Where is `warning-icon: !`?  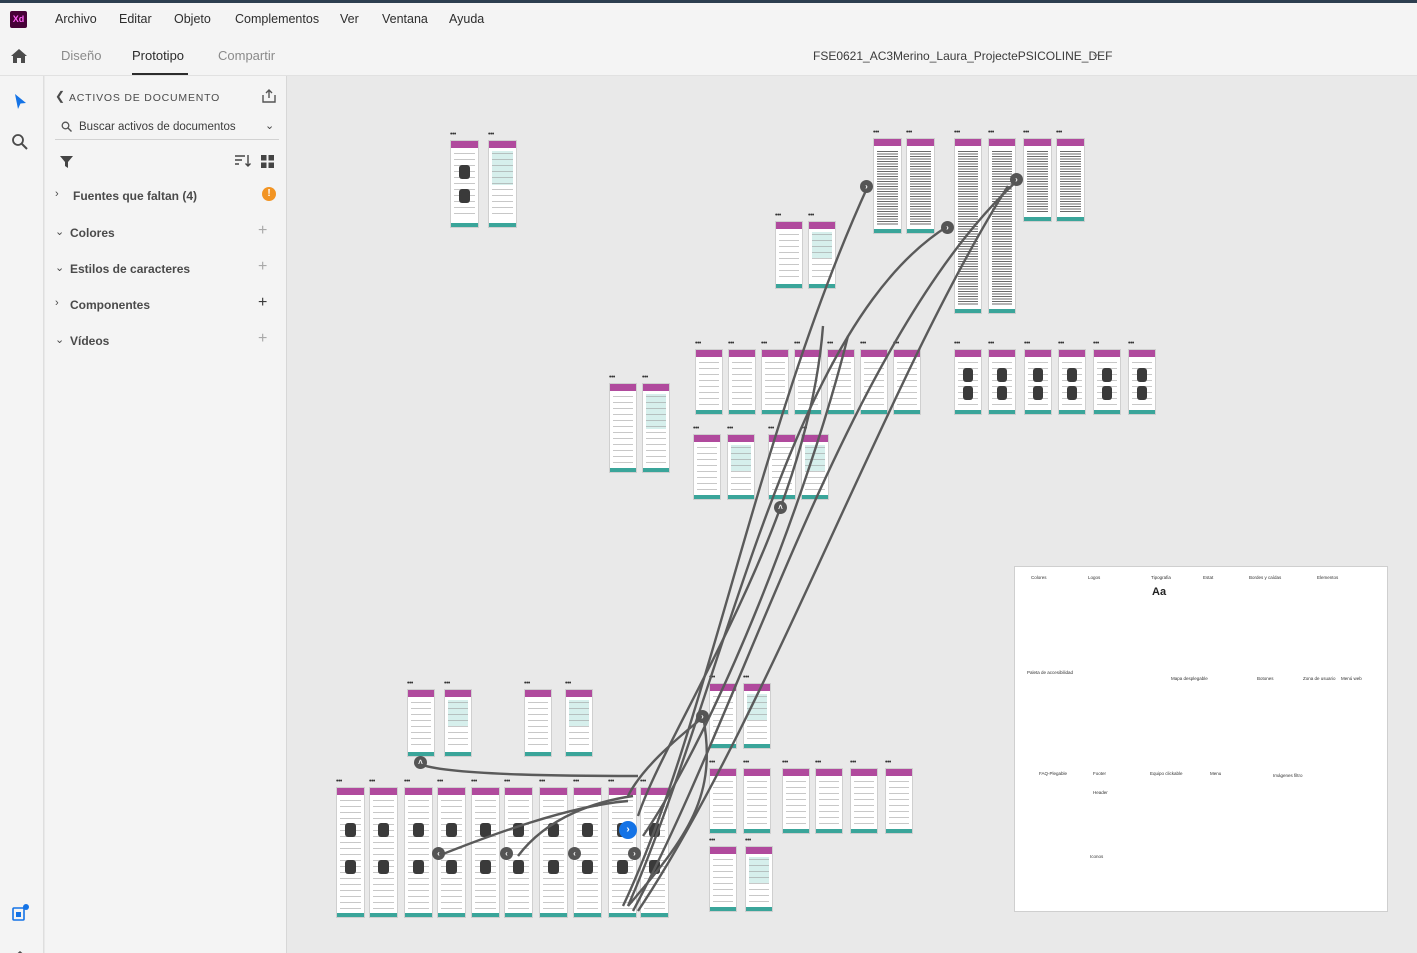 warning-icon: ! is located at coordinates (269, 194).